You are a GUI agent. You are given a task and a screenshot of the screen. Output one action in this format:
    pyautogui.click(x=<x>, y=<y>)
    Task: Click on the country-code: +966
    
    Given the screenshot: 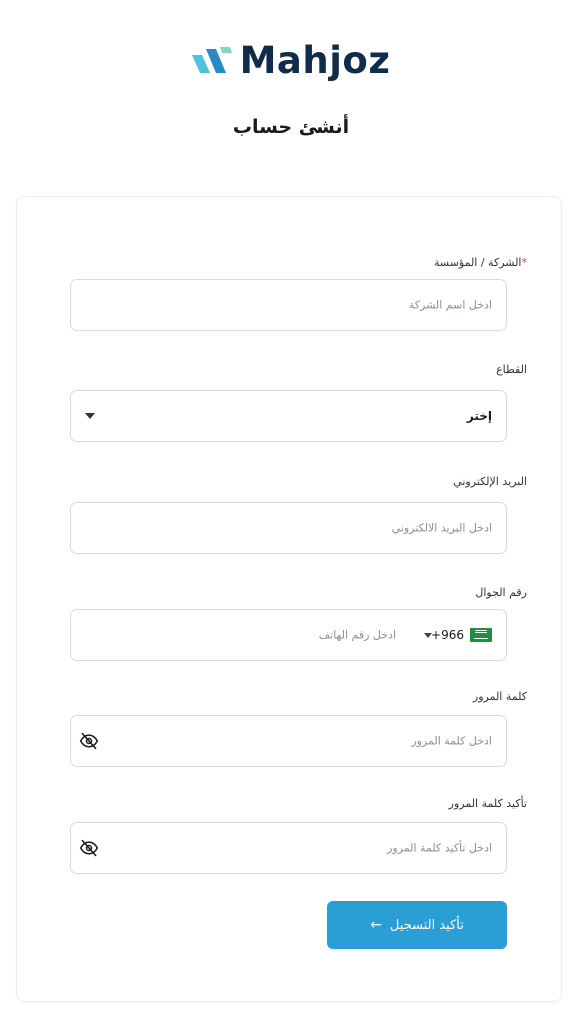 What is the action you would take?
    pyautogui.click(x=447, y=635)
    